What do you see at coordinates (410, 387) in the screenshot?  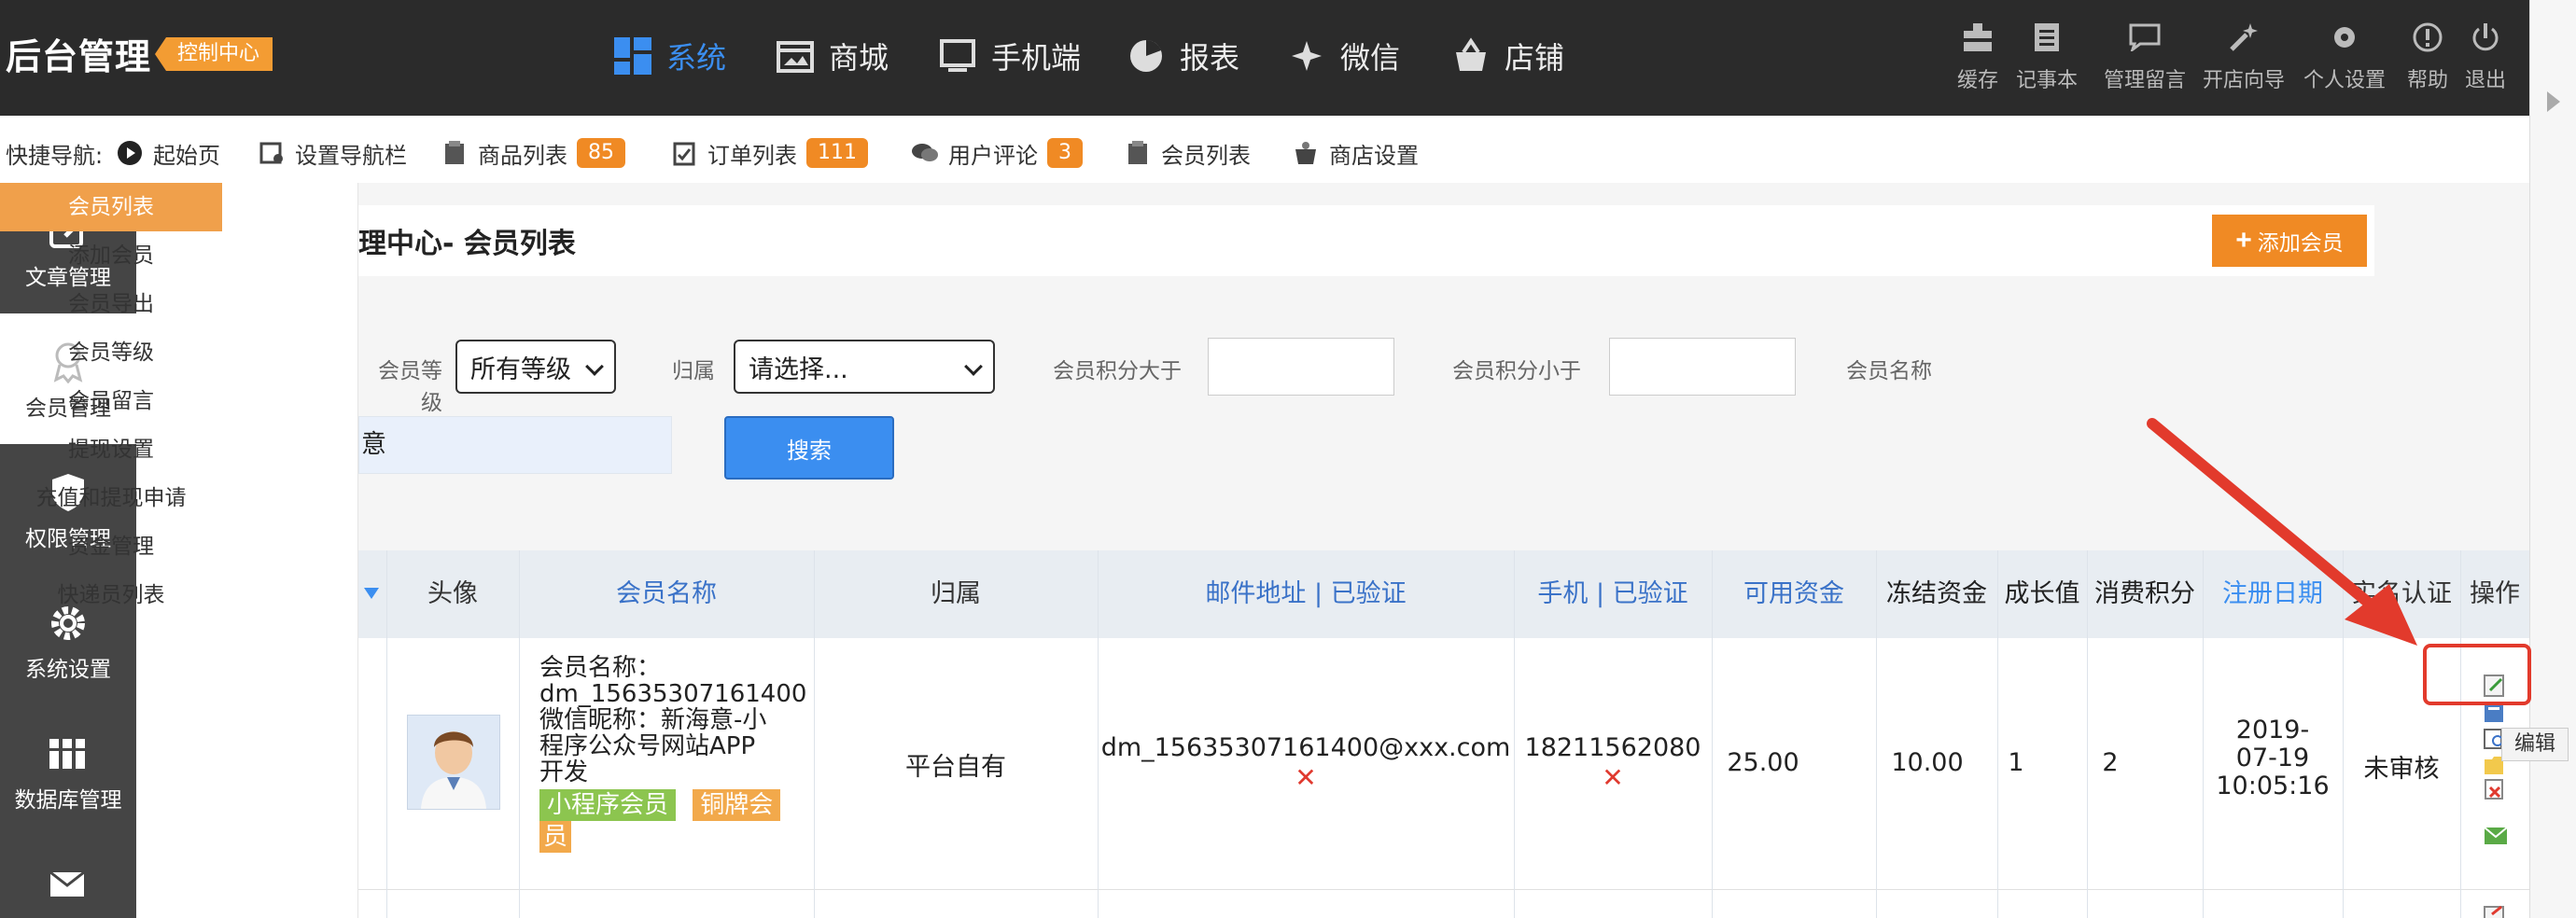 I see `member-level-label: 会员等级` at bounding box center [410, 387].